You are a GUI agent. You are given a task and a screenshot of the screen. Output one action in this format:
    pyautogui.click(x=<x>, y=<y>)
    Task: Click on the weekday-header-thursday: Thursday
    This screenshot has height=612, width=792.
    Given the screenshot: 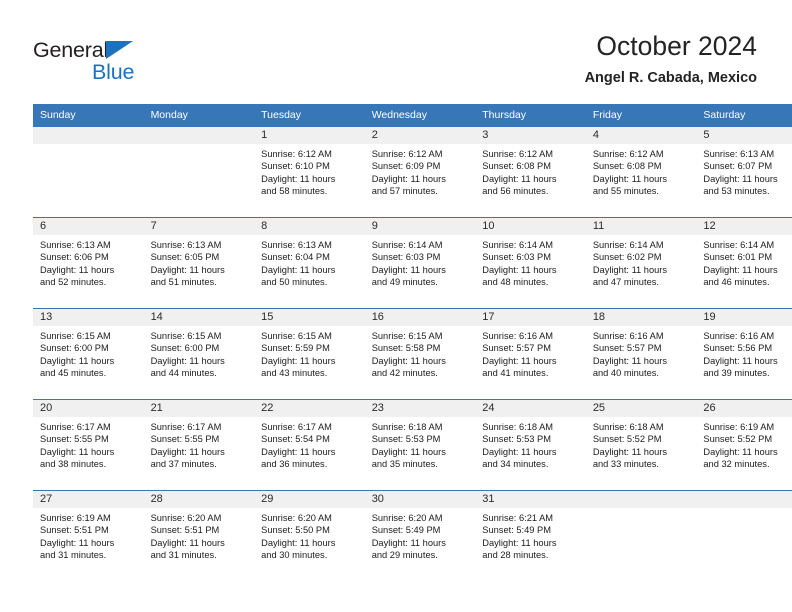 What is the action you would take?
    pyautogui.click(x=530, y=115)
    